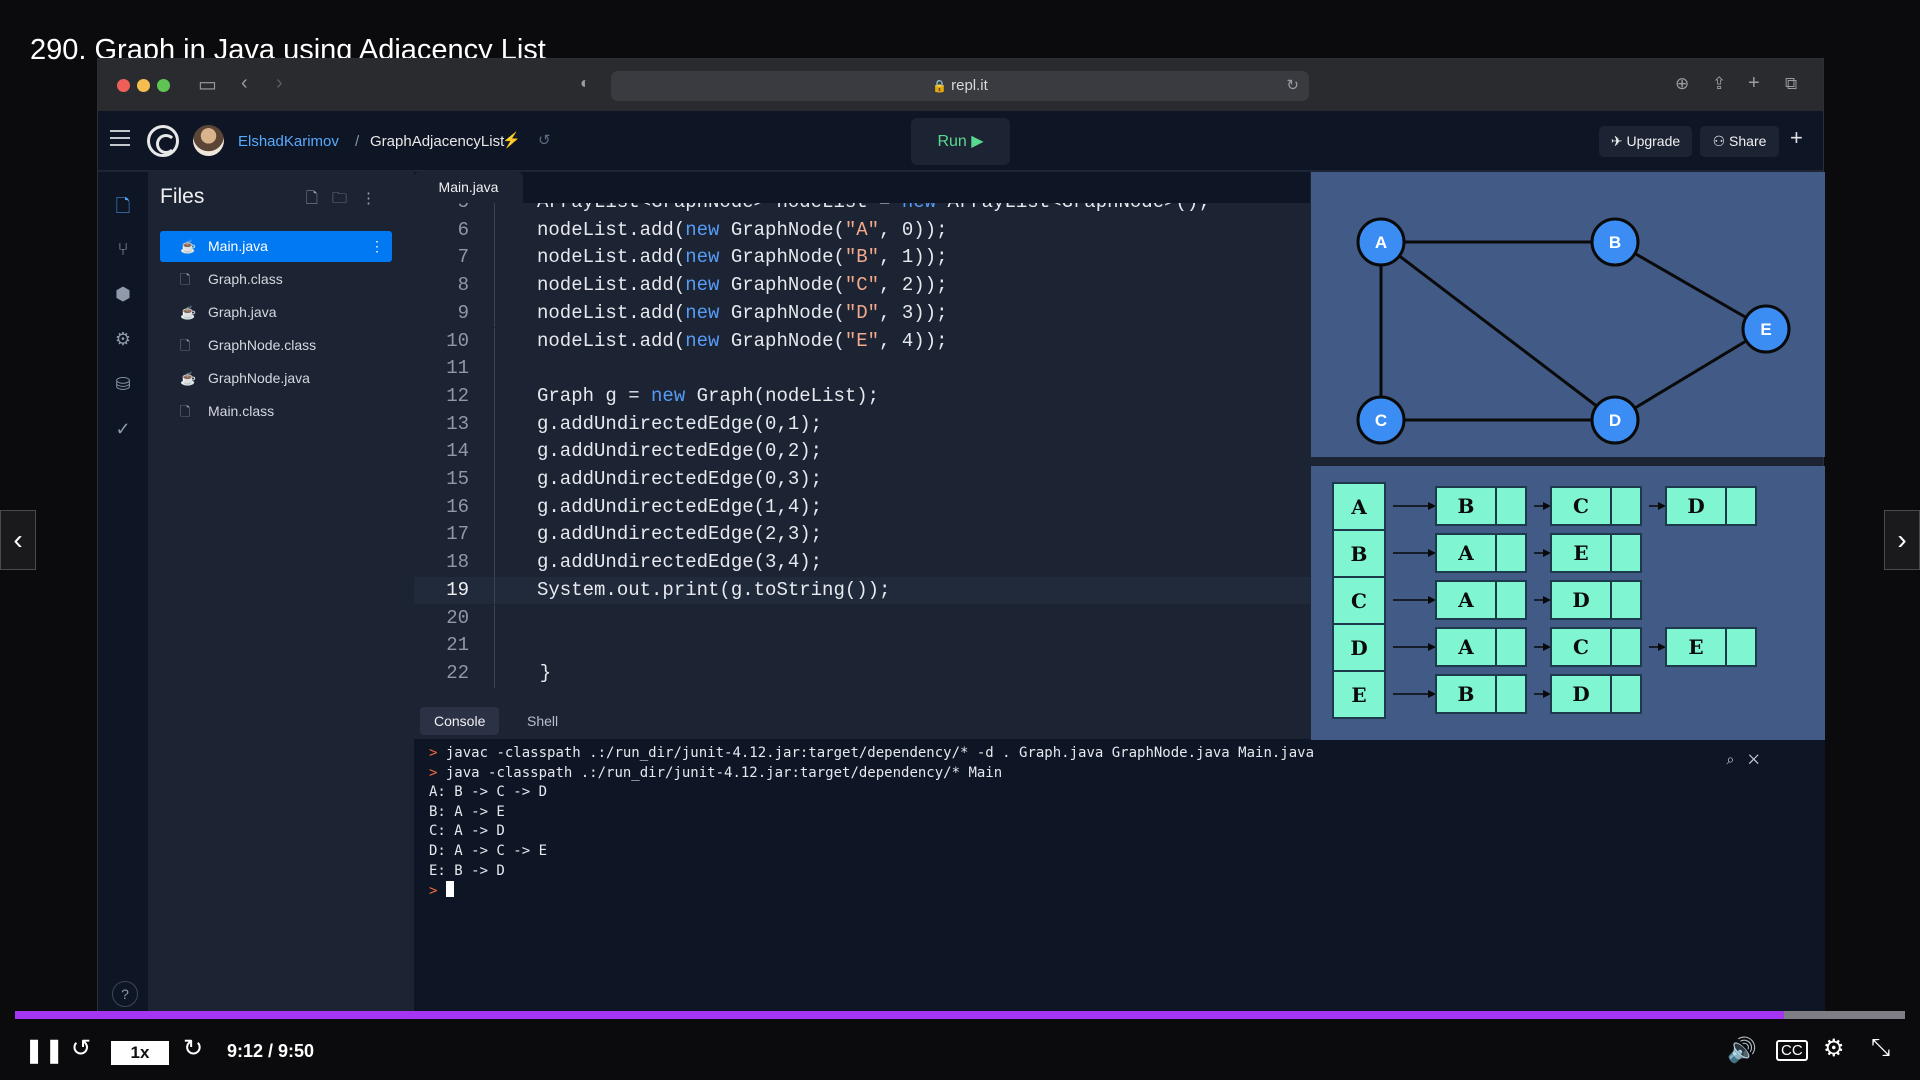  Describe the element at coordinates (276, 279) in the screenshot. I see `file-item: 🗋 Graph.class` at that location.